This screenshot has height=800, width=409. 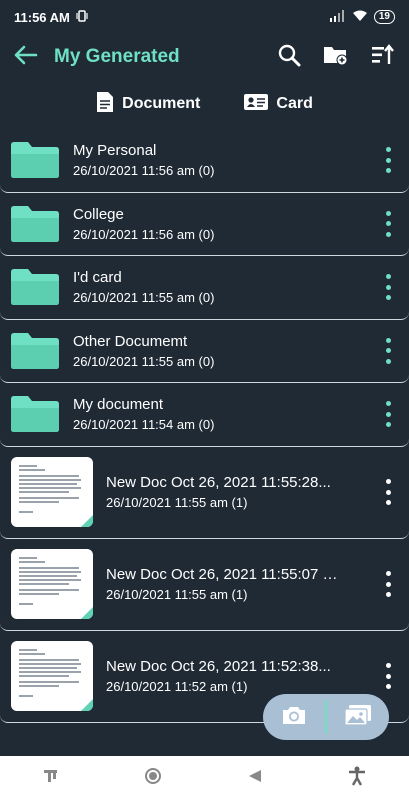 What do you see at coordinates (204, 104) in the screenshot?
I see `tabs: Document Card` at bounding box center [204, 104].